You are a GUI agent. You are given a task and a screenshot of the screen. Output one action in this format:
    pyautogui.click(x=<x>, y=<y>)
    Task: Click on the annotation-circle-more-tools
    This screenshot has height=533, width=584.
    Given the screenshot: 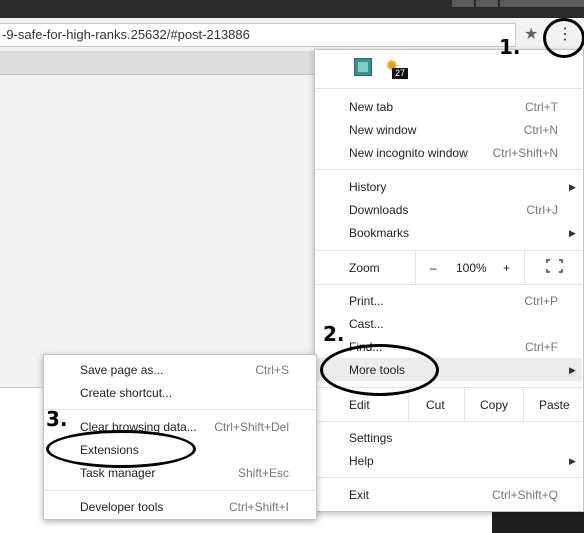 What is the action you would take?
    pyautogui.click(x=379, y=370)
    